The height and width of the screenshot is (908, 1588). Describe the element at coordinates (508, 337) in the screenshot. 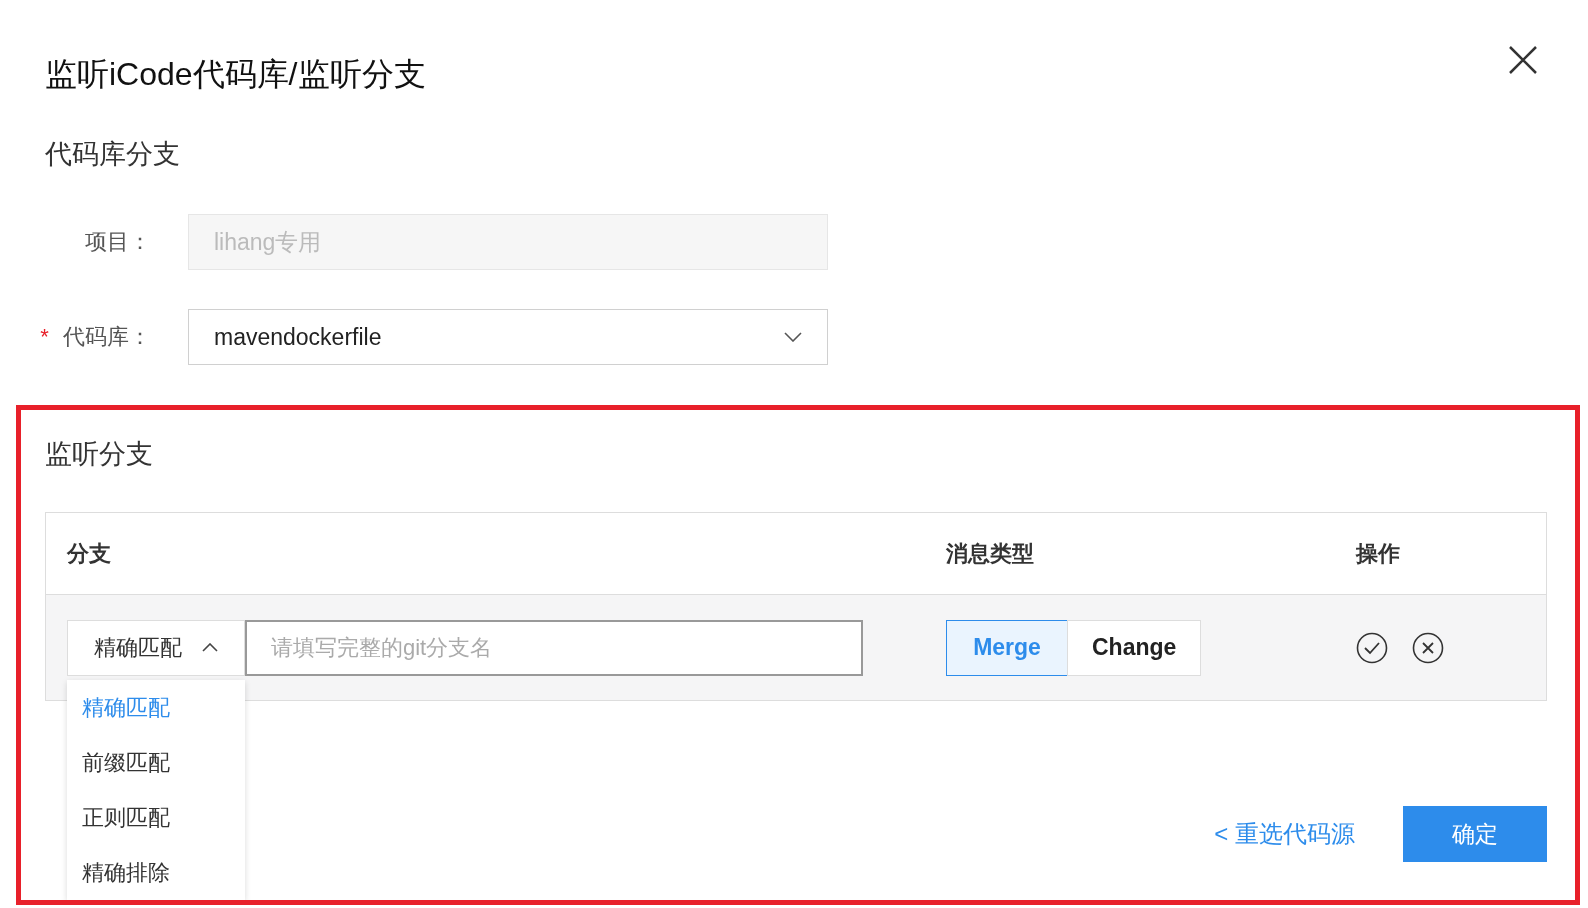

I see `repository-select: mavendockerfile` at that location.